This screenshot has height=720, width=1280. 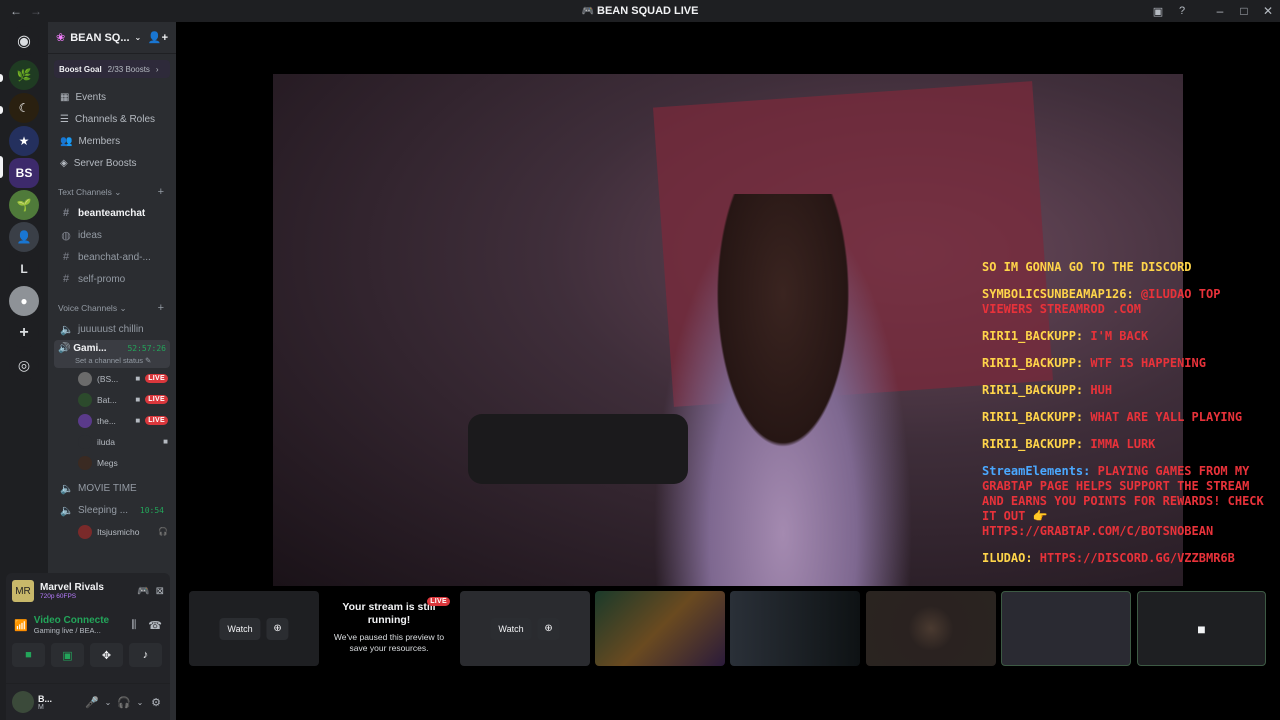 What do you see at coordinates (24, 301) in the screenshot?
I see `server-icon-6: ●` at bounding box center [24, 301].